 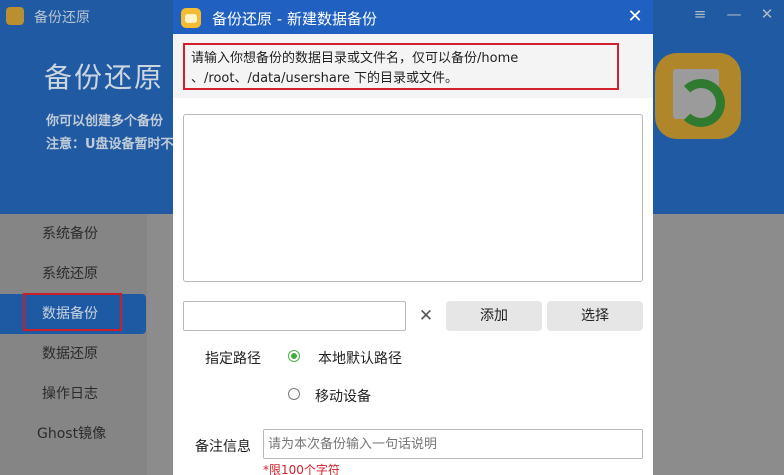 I want to click on dialog-title: 备份还原 - 新建数据备份, so click(x=294, y=19).